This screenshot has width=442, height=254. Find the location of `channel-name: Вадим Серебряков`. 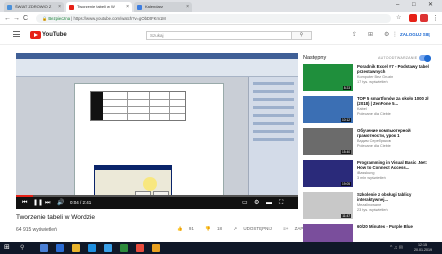

channel-name: Вадим Серебряков is located at coordinates (374, 141).